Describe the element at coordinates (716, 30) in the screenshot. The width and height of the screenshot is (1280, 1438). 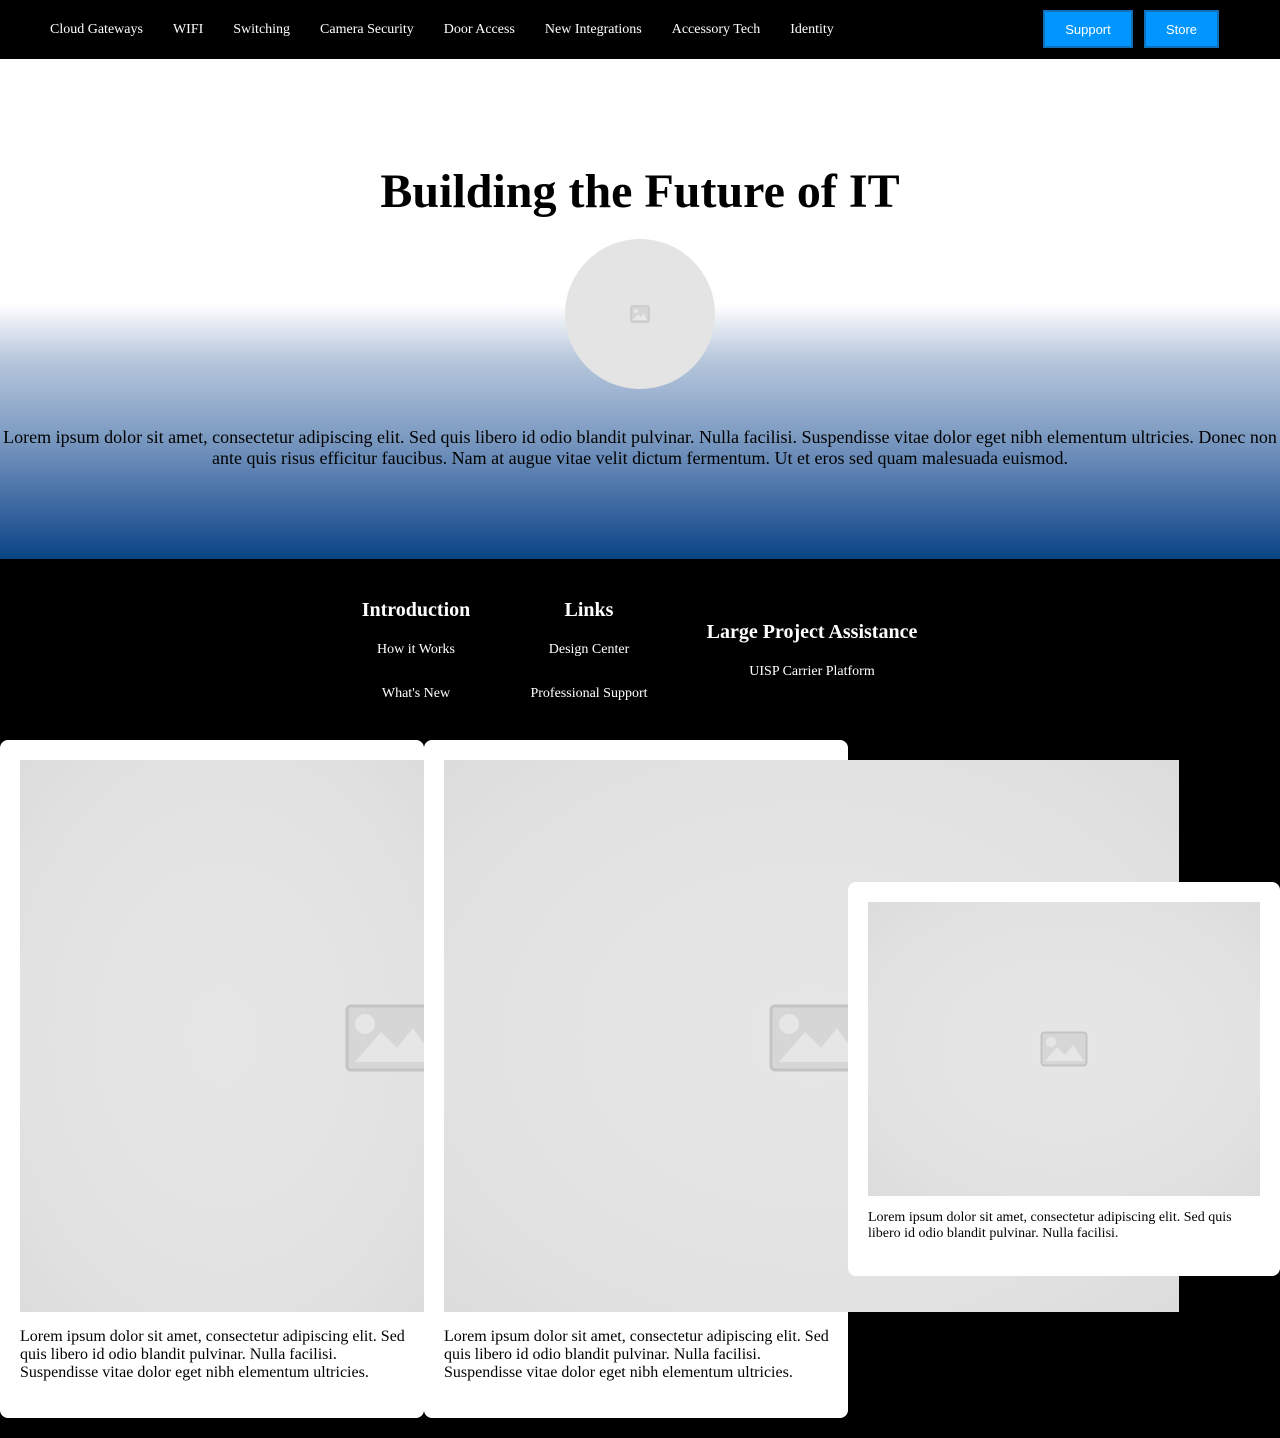
I see `nav-item-accessory-tech: Accessory Tech` at that location.